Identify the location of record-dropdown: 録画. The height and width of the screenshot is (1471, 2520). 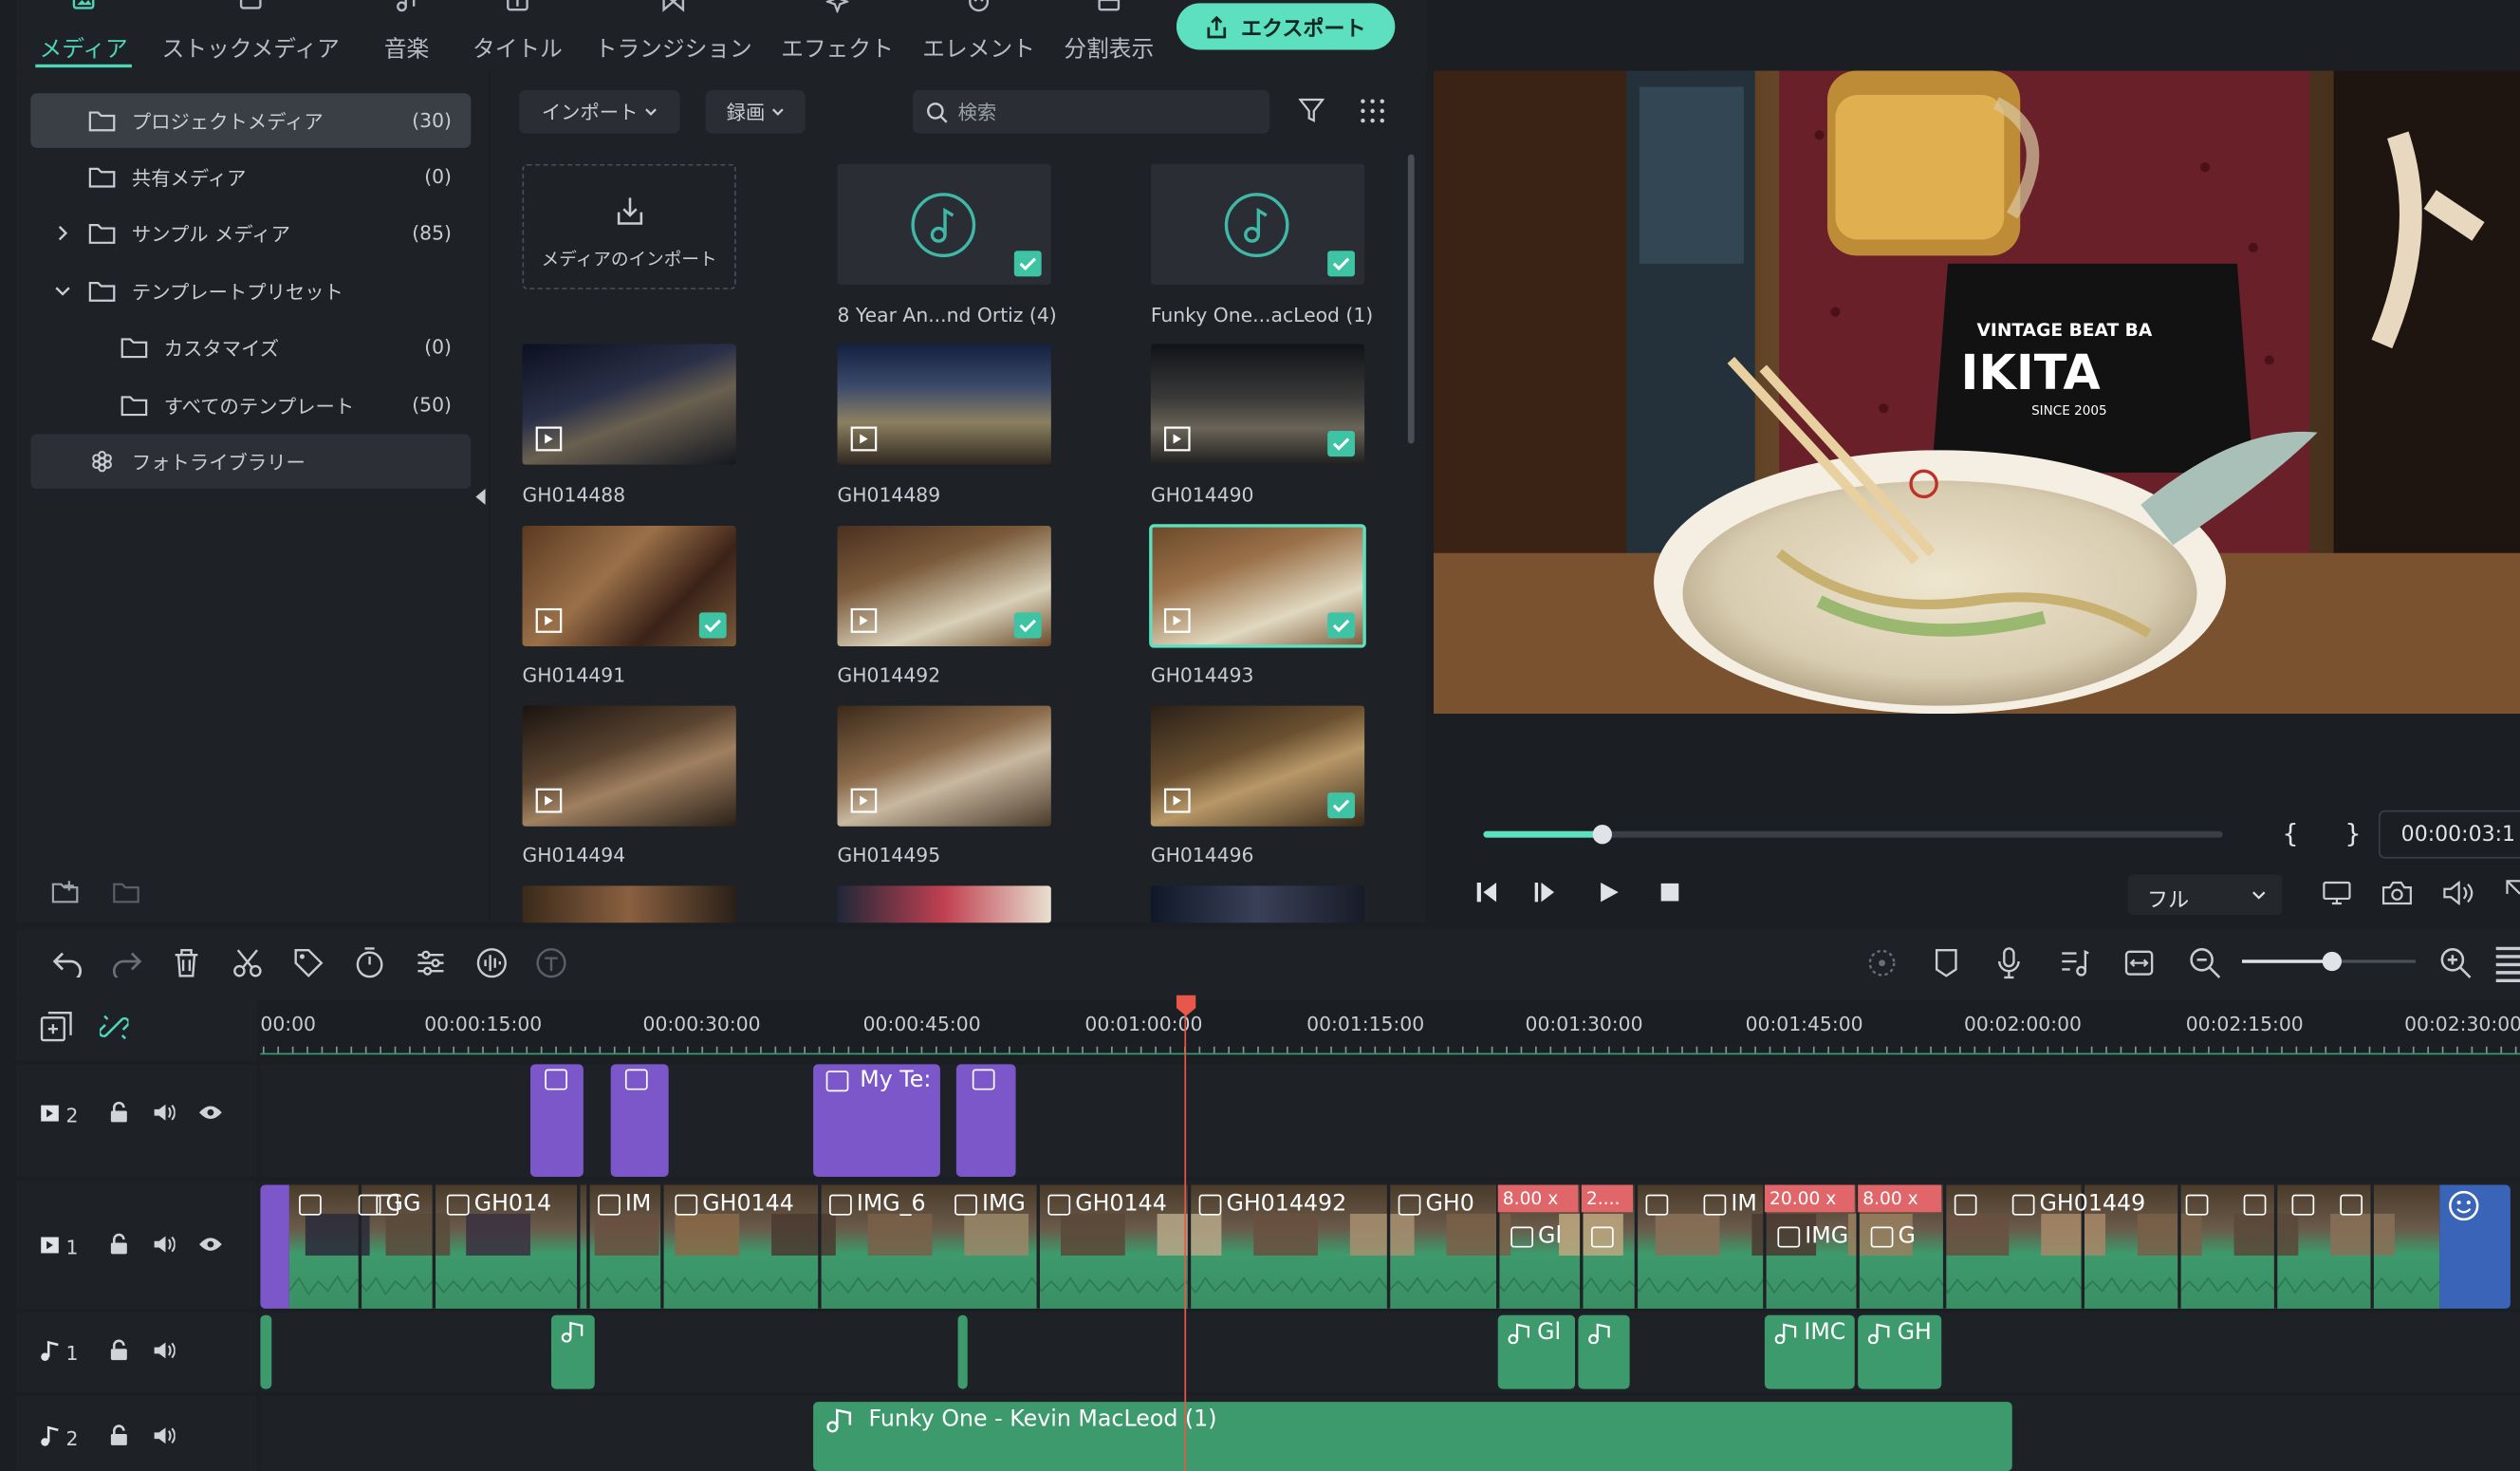
(755, 111).